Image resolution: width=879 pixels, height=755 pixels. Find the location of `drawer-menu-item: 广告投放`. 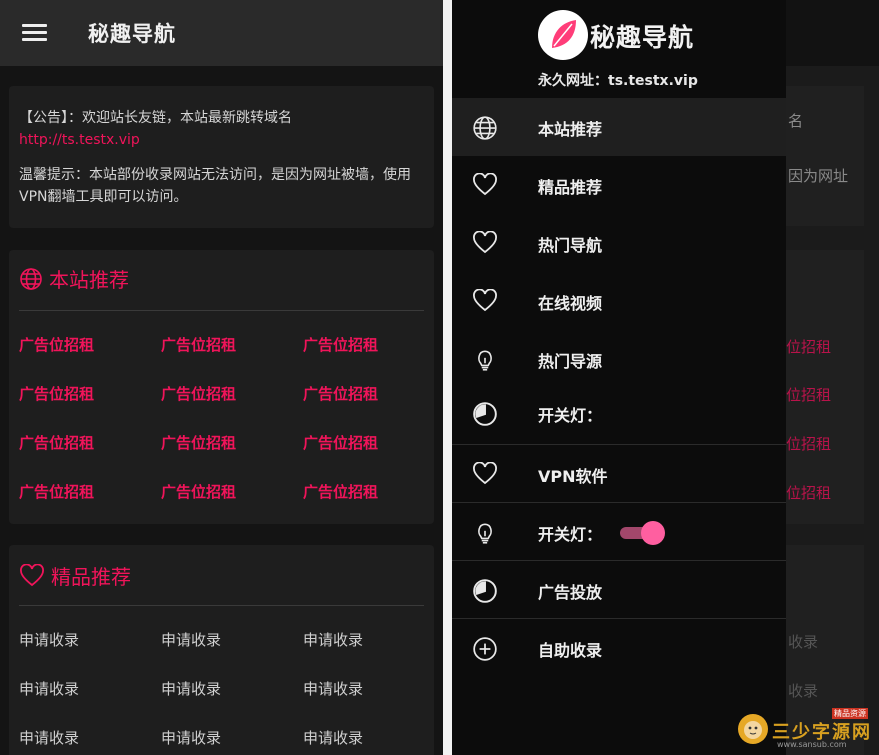

drawer-menu-item: 广告投放 is located at coordinates (619, 589).